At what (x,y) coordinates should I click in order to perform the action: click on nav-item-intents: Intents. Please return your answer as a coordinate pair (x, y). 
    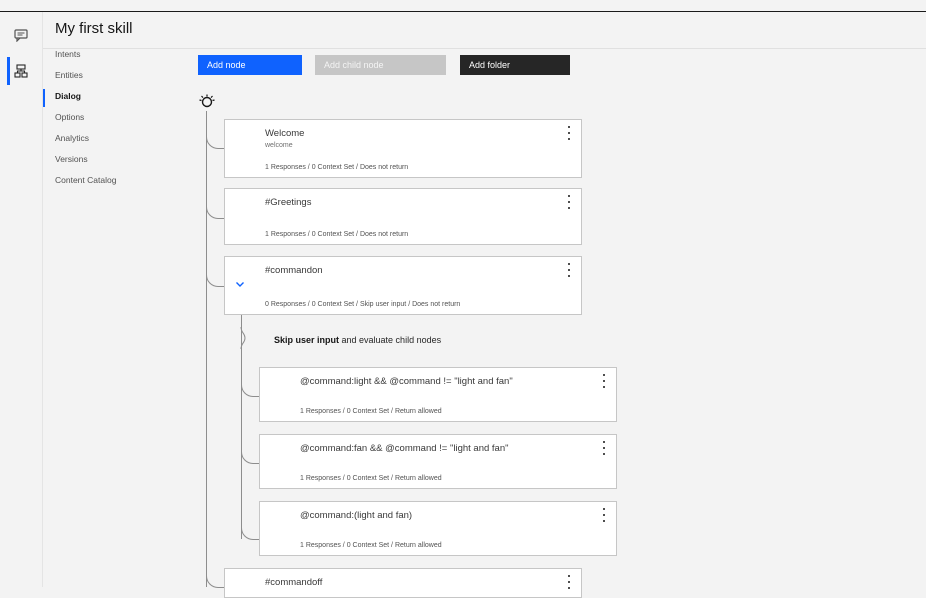
    Looking at the image, I should click on (68, 54).